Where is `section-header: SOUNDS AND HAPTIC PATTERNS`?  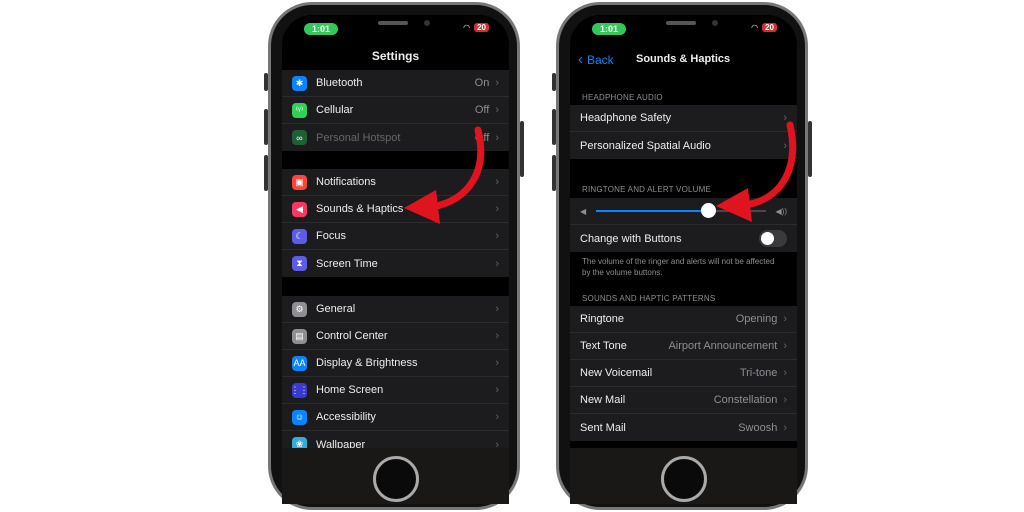
section-header: SOUNDS AND HAPTIC PATTERNS is located at coordinates (649, 298).